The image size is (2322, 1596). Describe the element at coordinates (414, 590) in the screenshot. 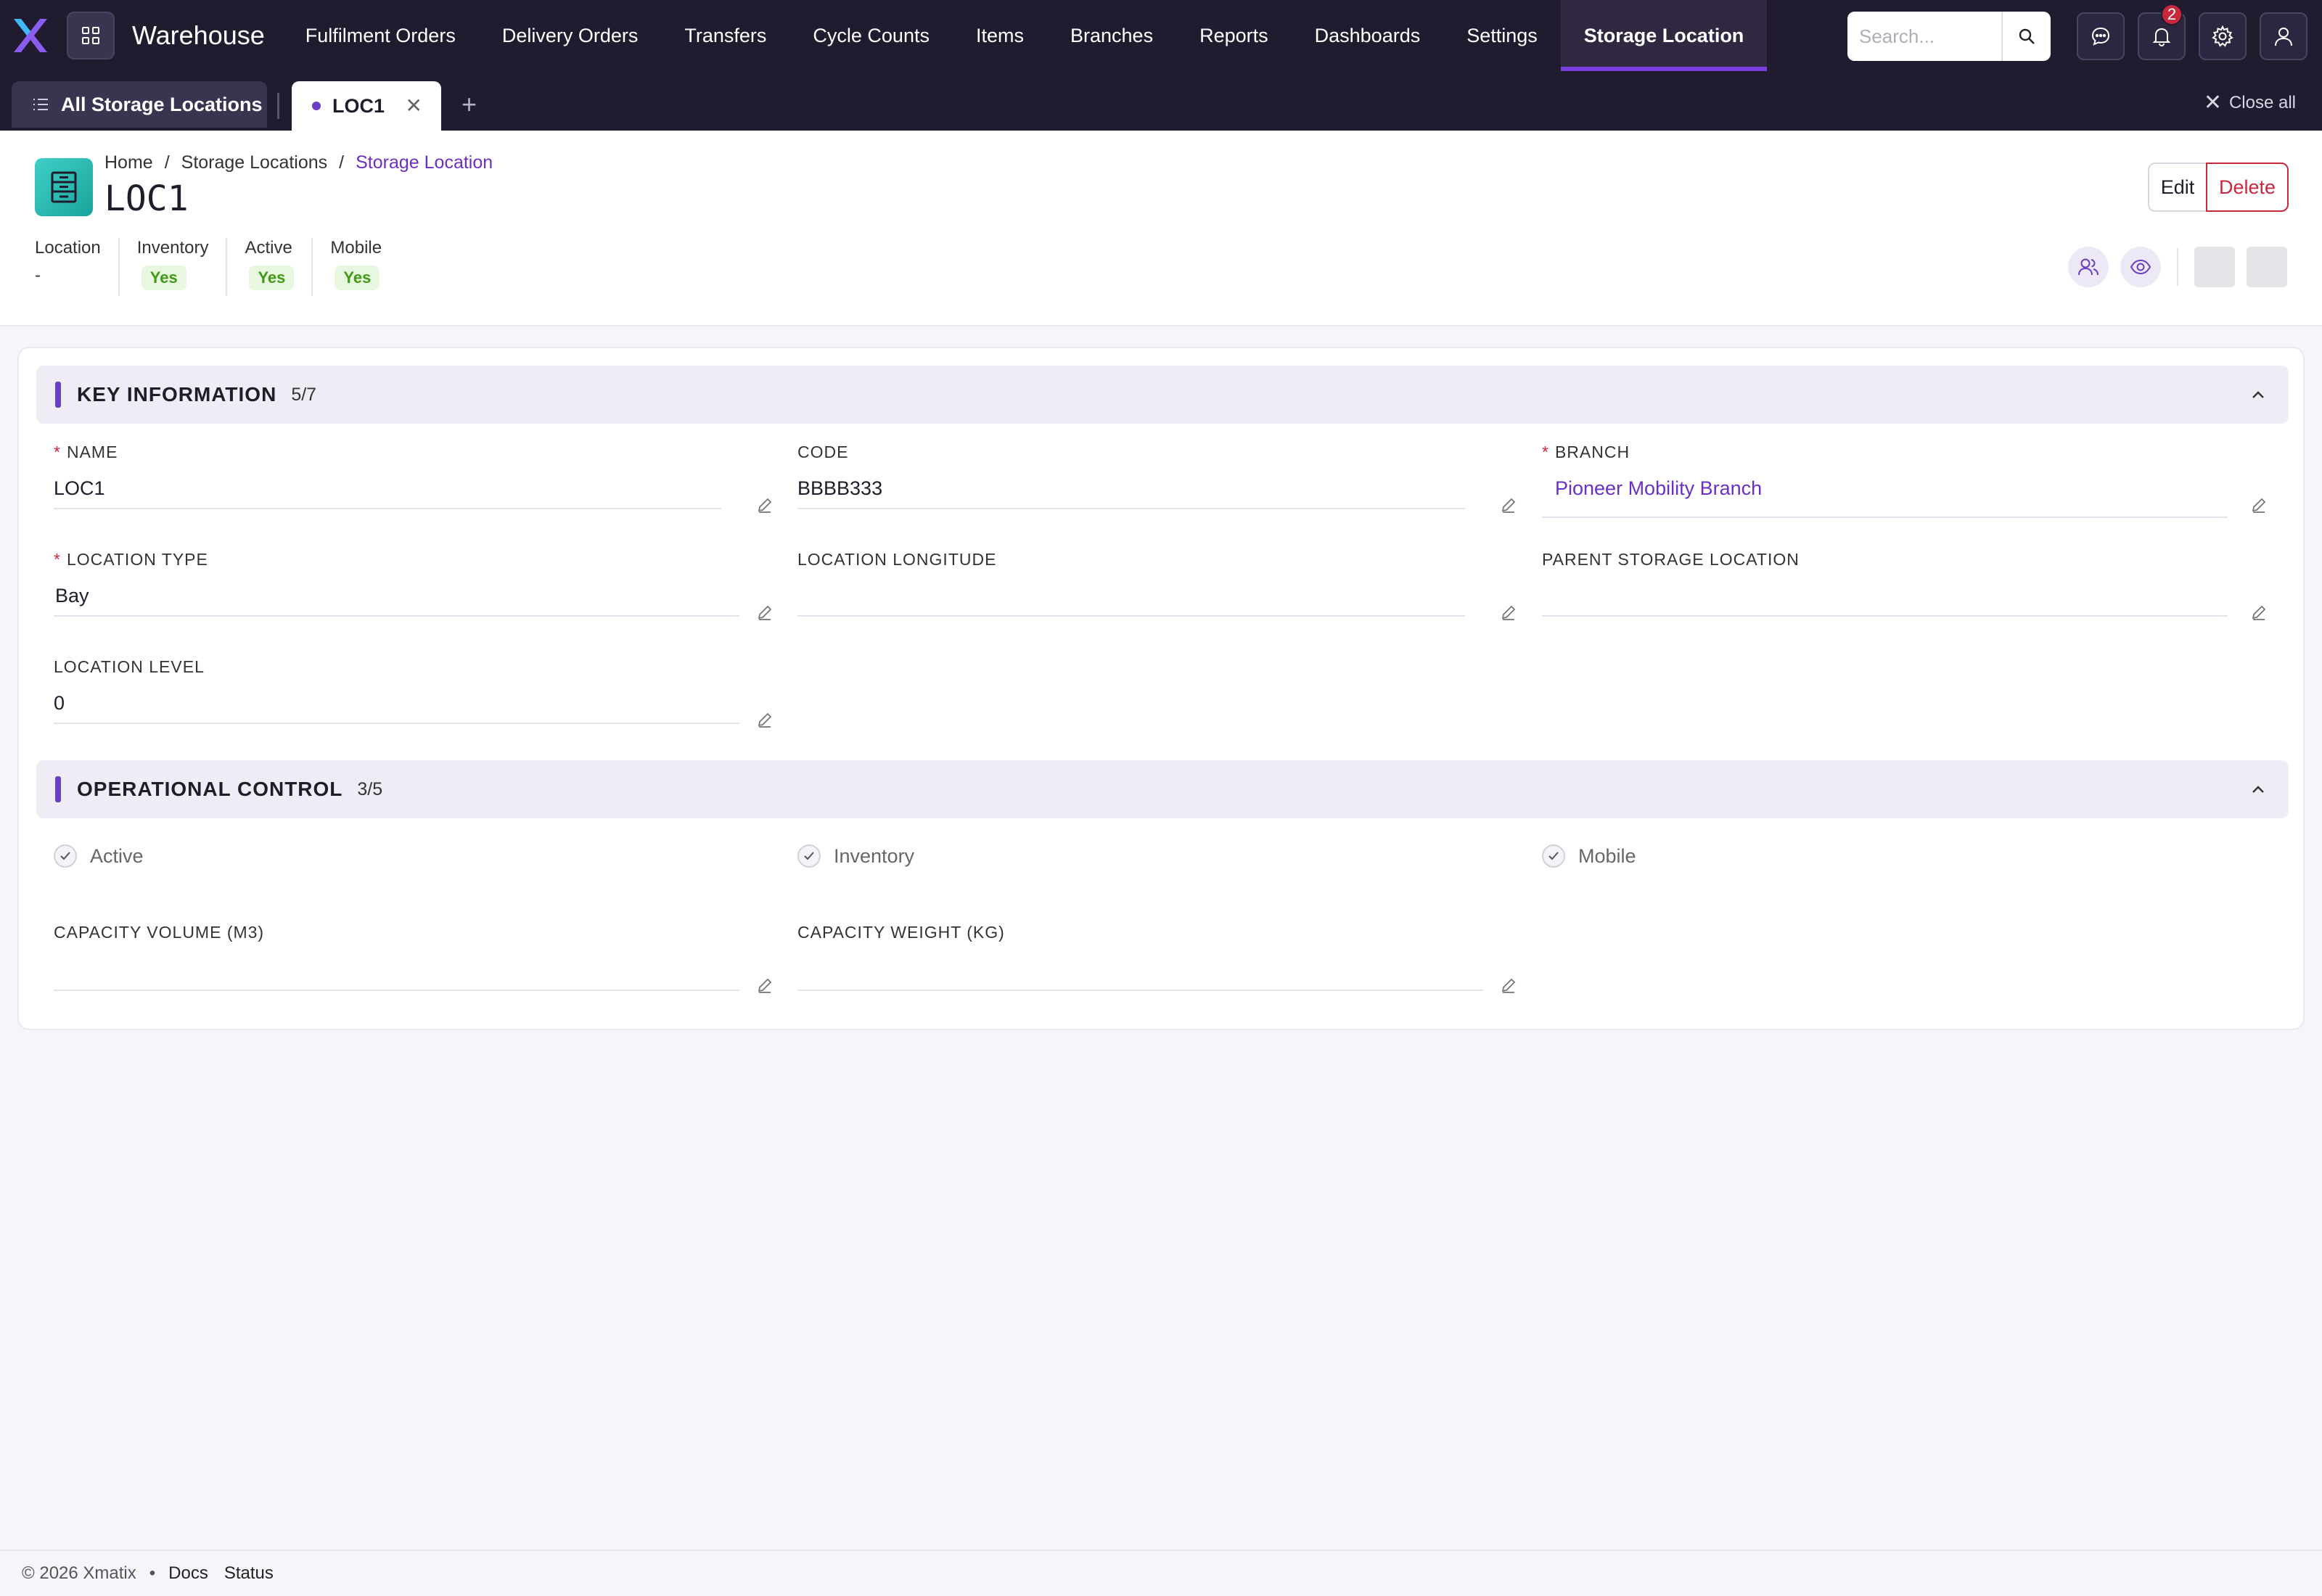

I see `field-location-type: * LOCATION TYPE Bay` at that location.